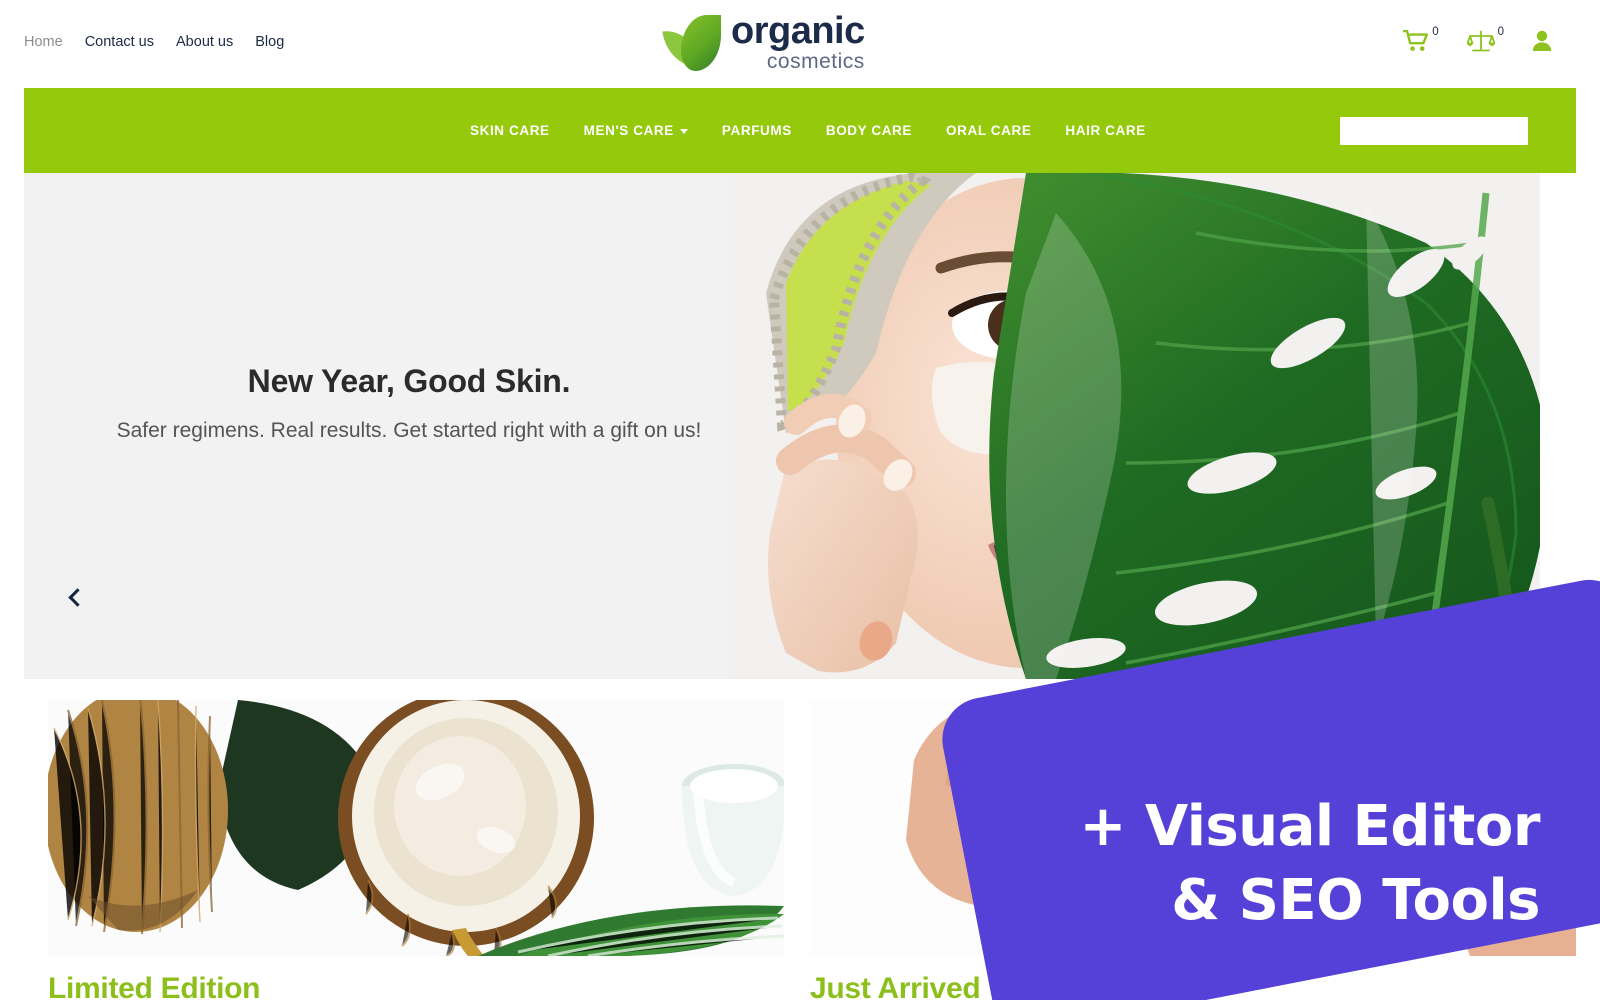 This screenshot has height=1000, width=1600. I want to click on nav-label: ORAL CARE, so click(989, 130).